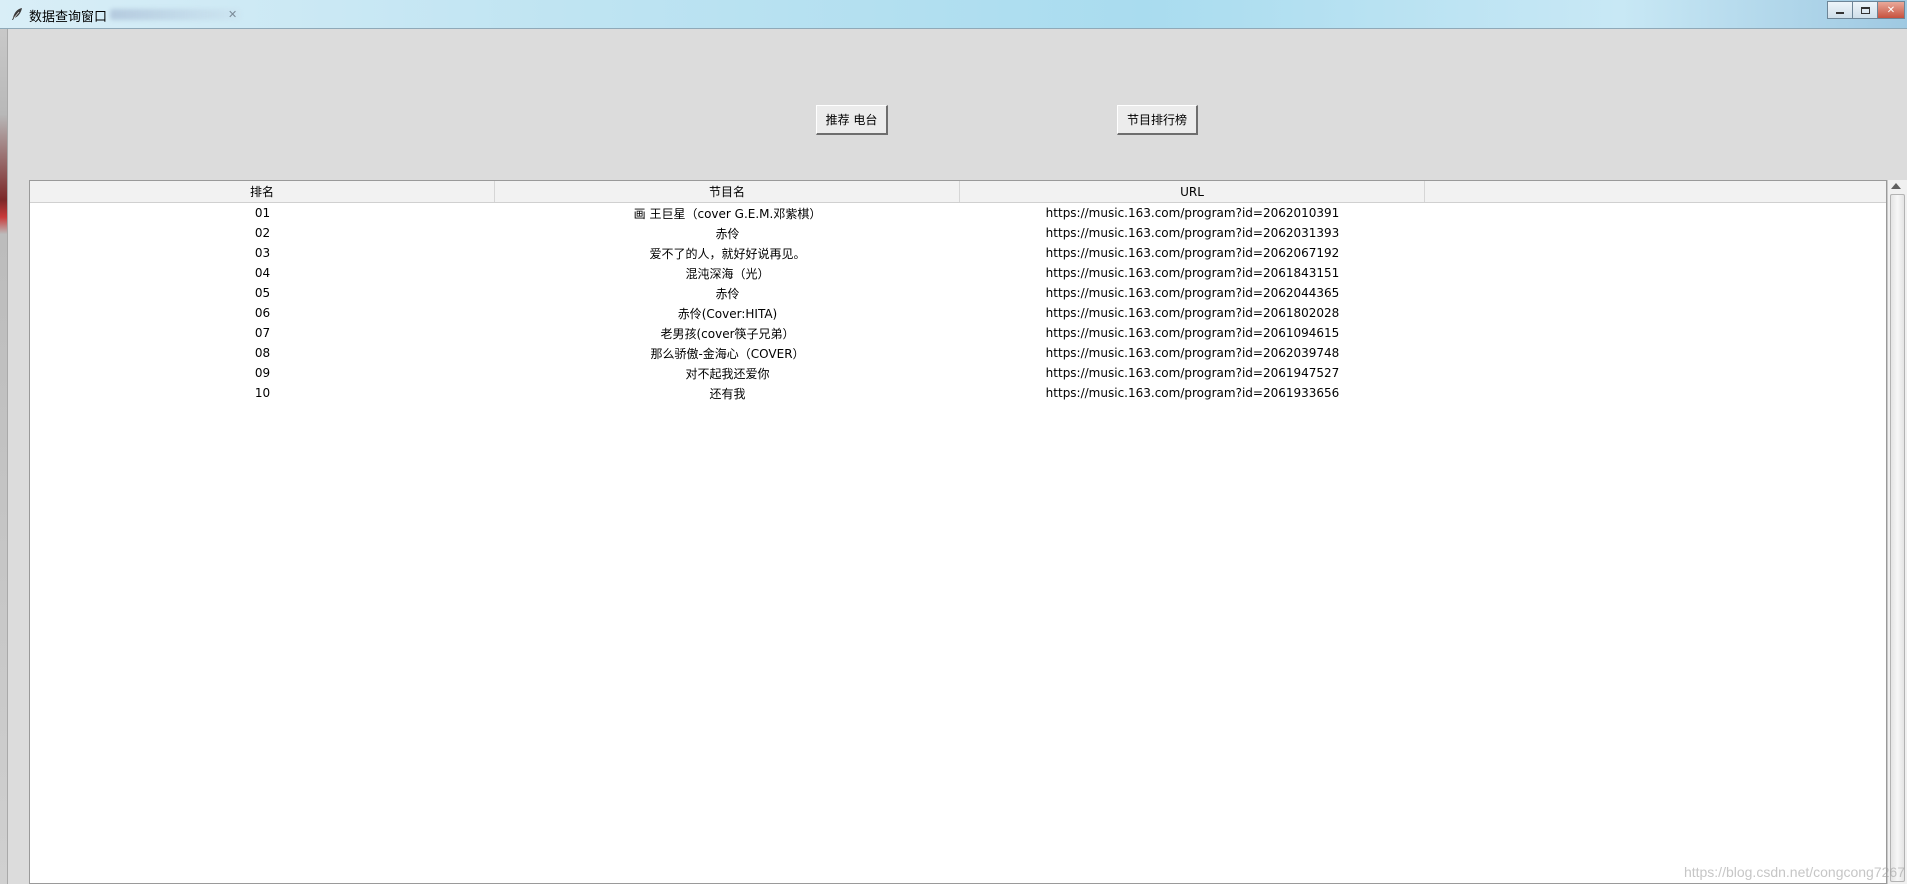 This screenshot has height=884, width=1907. I want to click on cell-rank: 10, so click(262, 393).